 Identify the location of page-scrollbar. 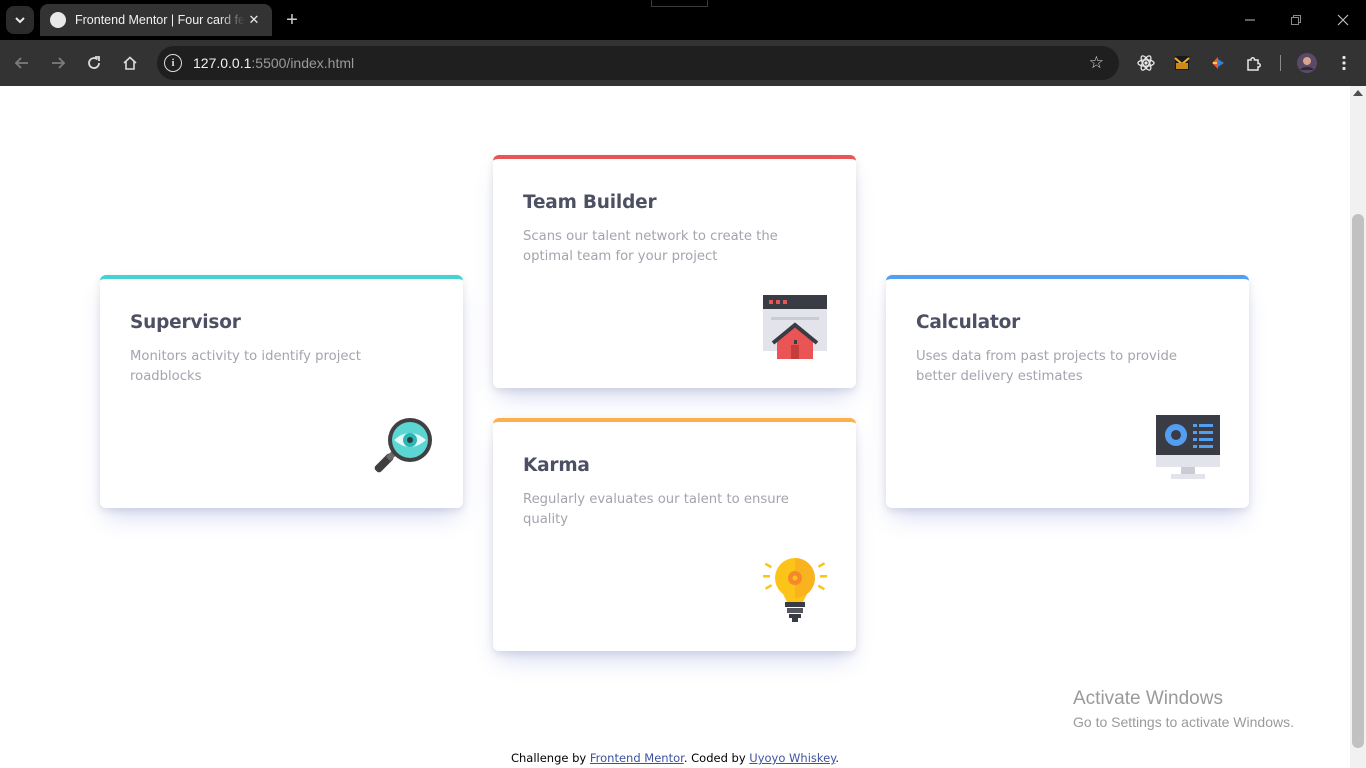
(1358, 427).